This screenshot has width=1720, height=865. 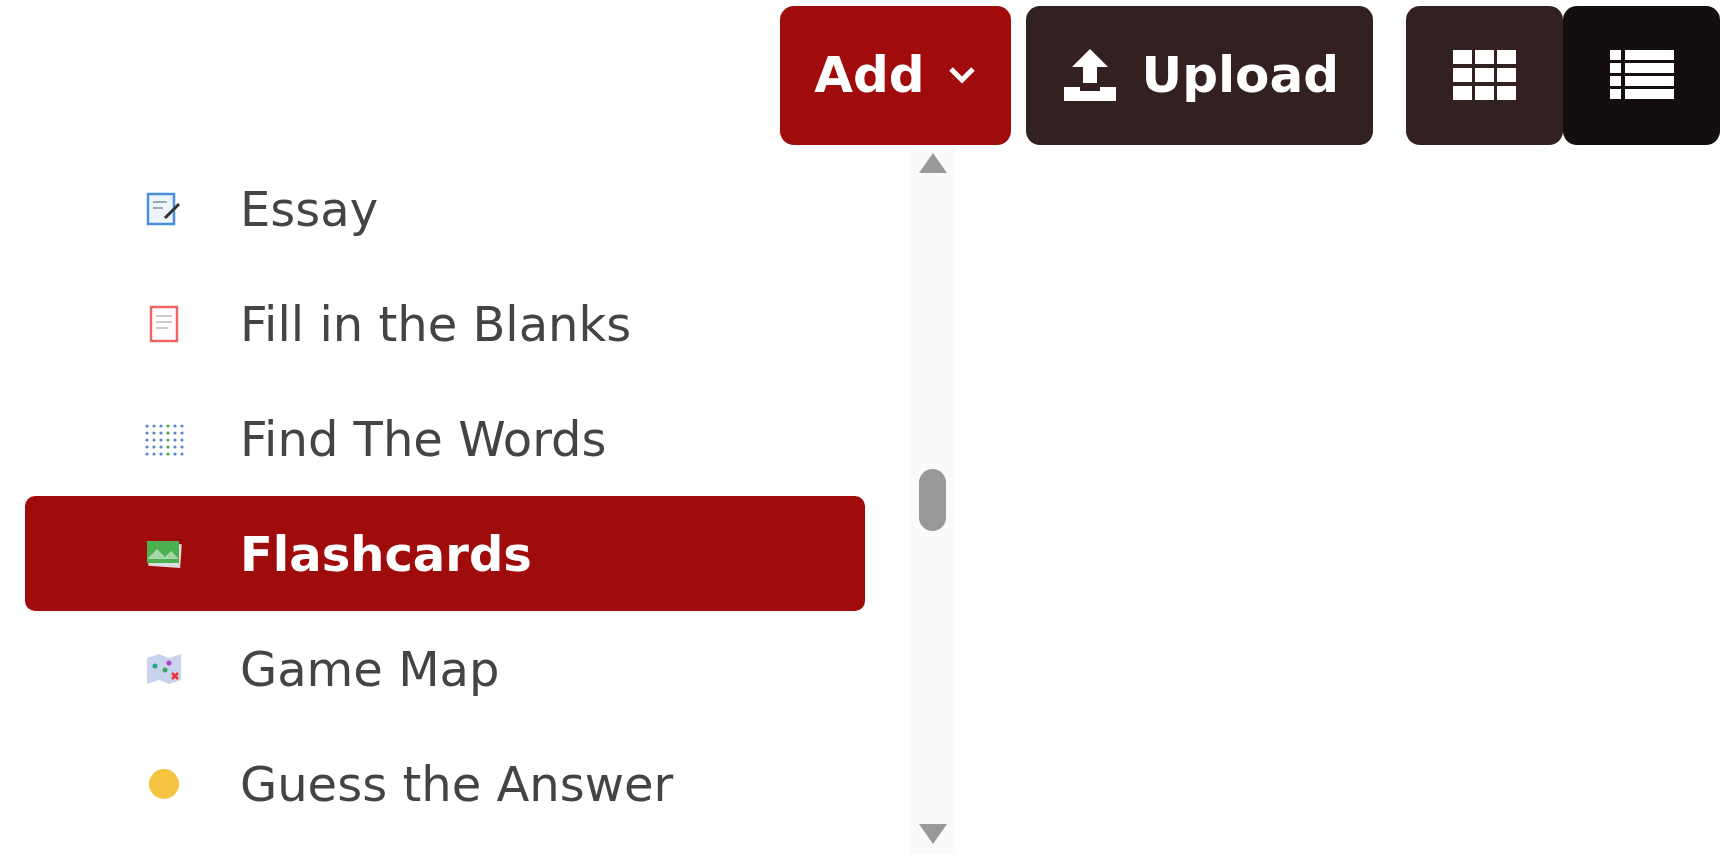 I want to click on menu-item: Fill in the Blanks, so click(x=445, y=323).